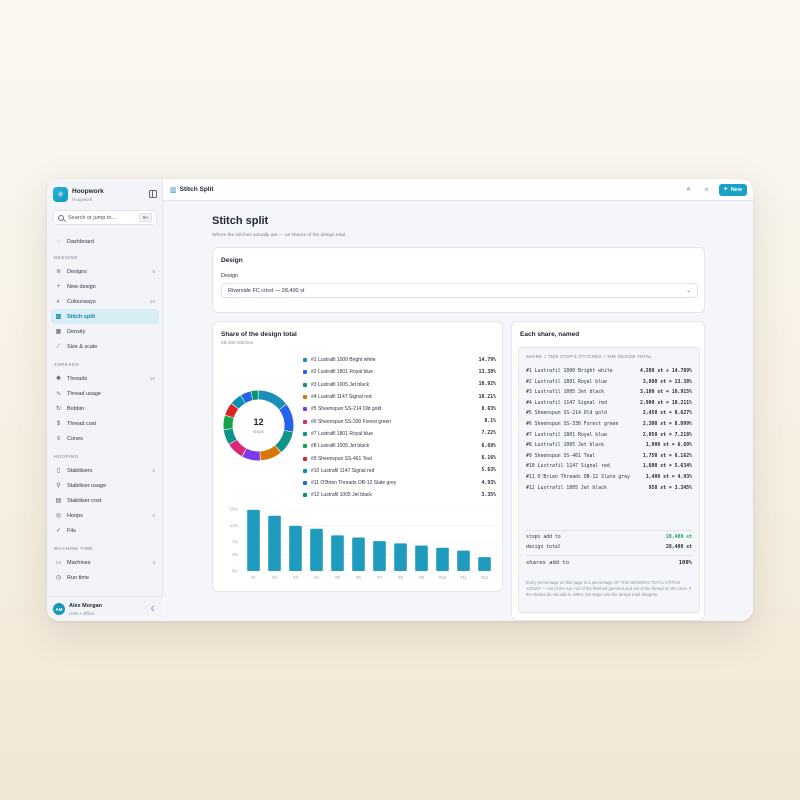 The width and height of the screenshot is (800, 800). What do you see at coordinates (58, 438) in the screenshot?
I see `cone-icon: ≡` at bounding box center [58, 438].